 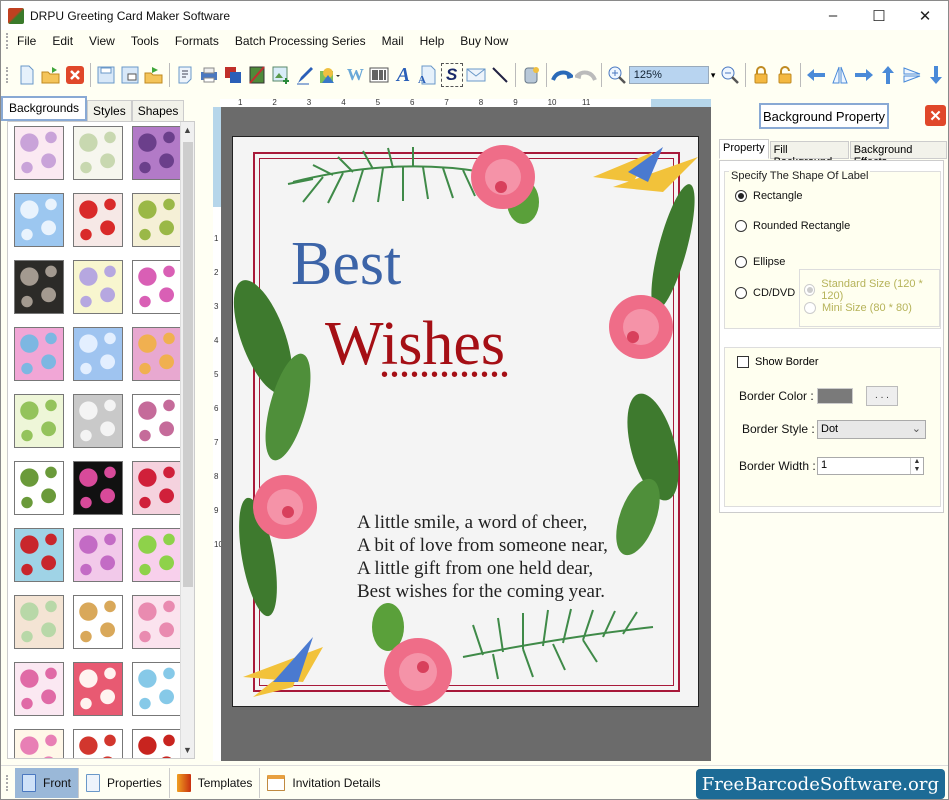 What do you see at coordinates (233, 75) in the screenshot?
I see `copy-icon` at bounding box center [233, 75].